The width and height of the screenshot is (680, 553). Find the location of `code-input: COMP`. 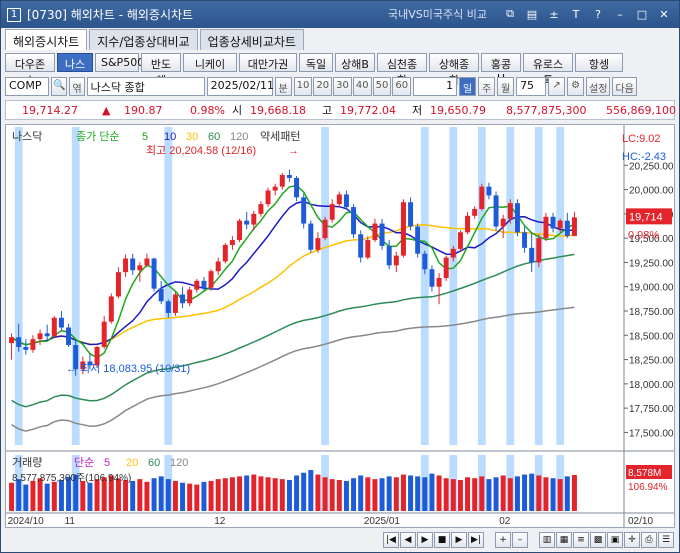

code-input: COMP is located at coordinates (27, 86).